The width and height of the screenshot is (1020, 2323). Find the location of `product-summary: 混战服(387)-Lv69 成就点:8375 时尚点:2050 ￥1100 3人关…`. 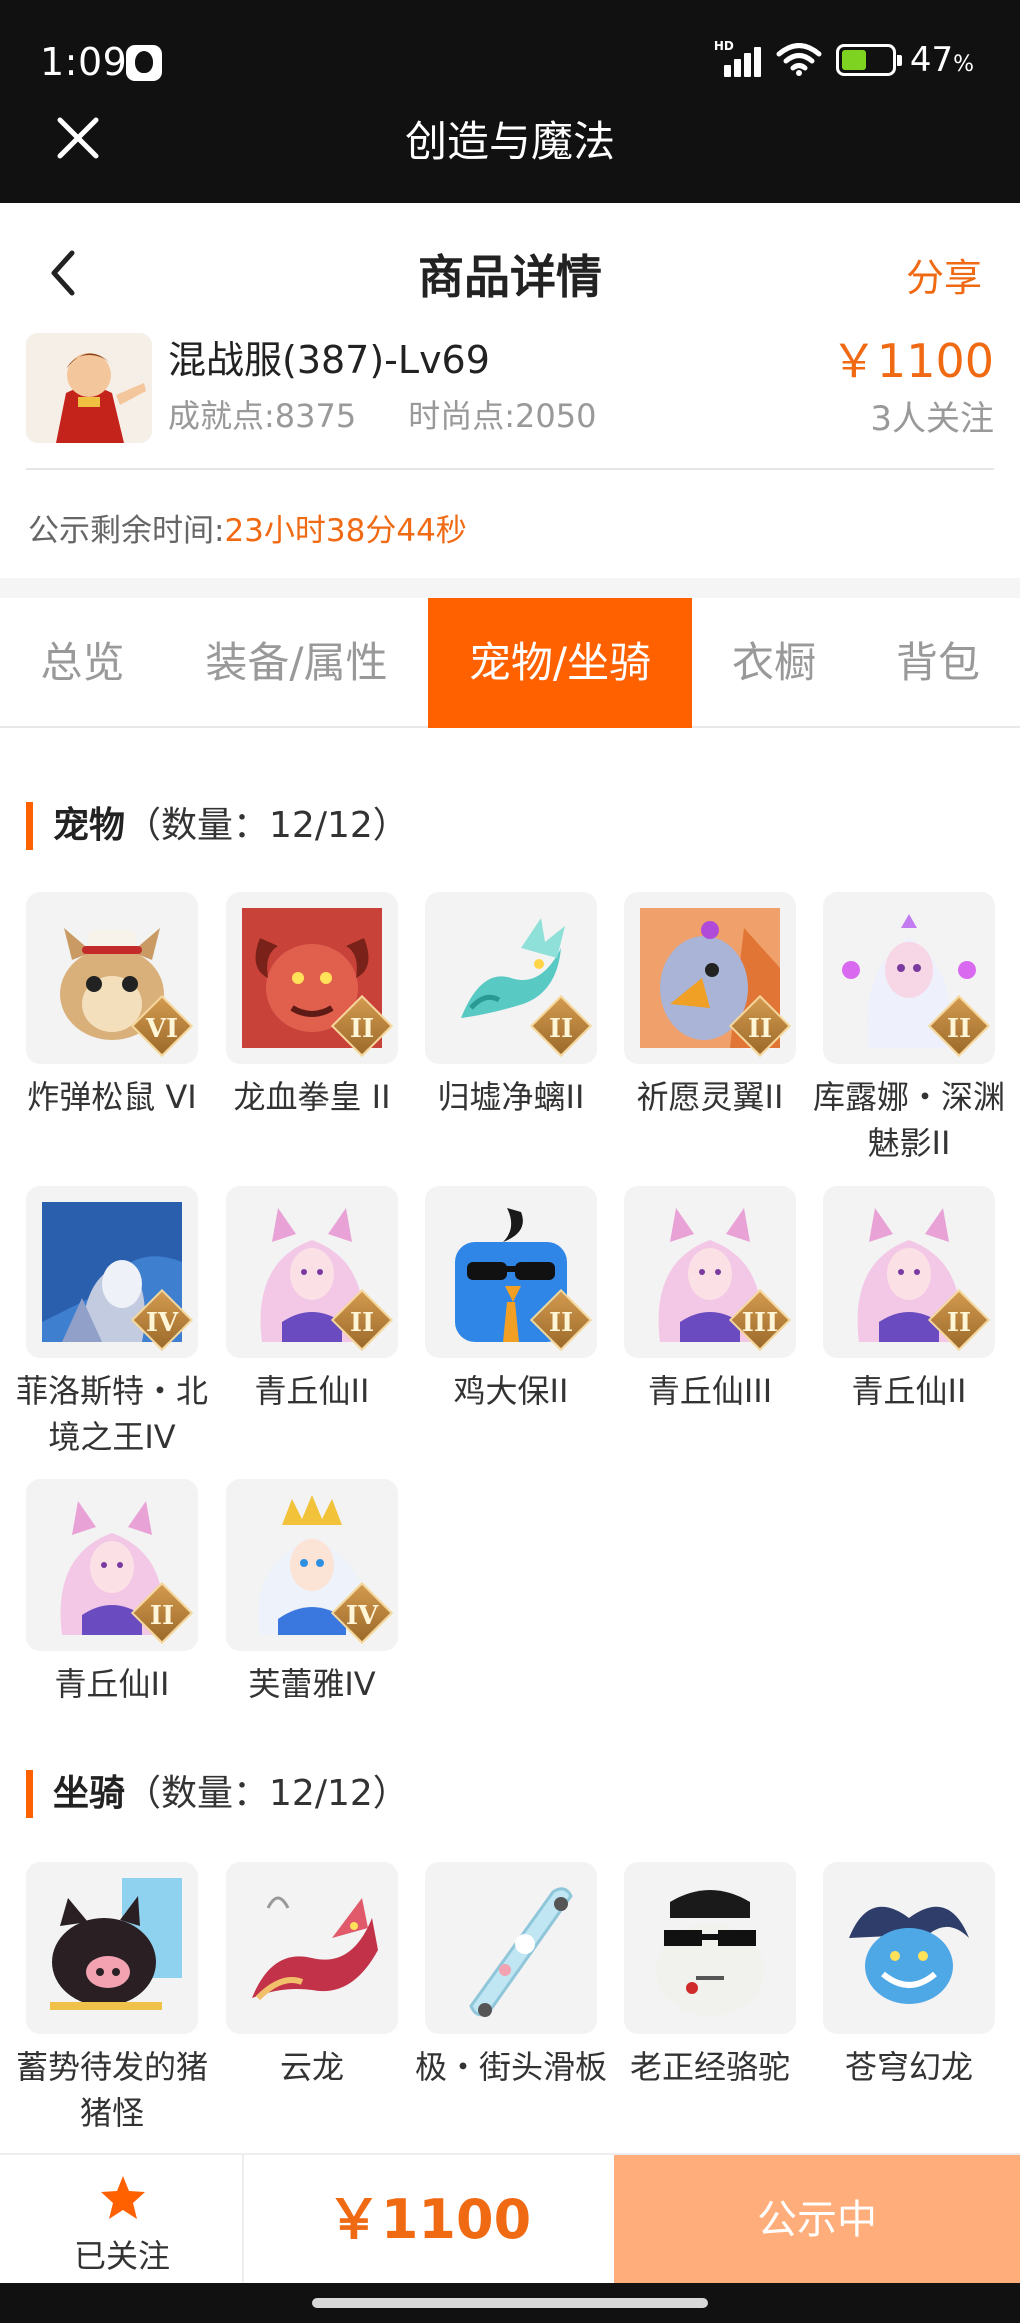

product-summary: 混战服(387)-Lv69 成就点:8375 时尚点:2050 ￥1100 3人关… is located at coordinates (510, 395).